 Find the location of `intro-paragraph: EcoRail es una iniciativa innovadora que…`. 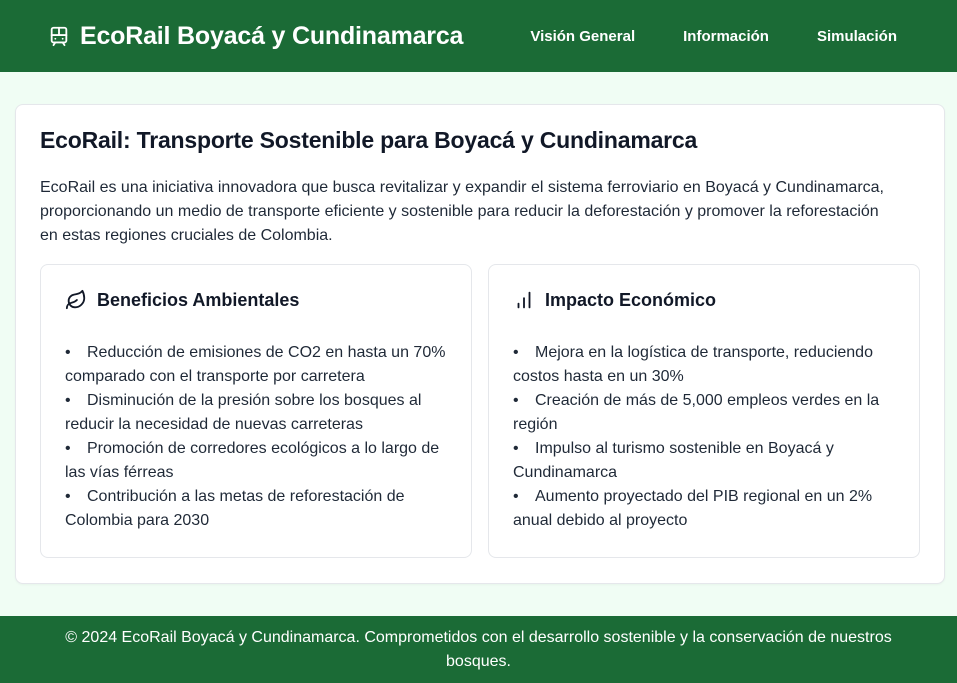

intro-paragraph: EcoRail es una iniciativa innovadora que… is located at coordinates (462, 211).